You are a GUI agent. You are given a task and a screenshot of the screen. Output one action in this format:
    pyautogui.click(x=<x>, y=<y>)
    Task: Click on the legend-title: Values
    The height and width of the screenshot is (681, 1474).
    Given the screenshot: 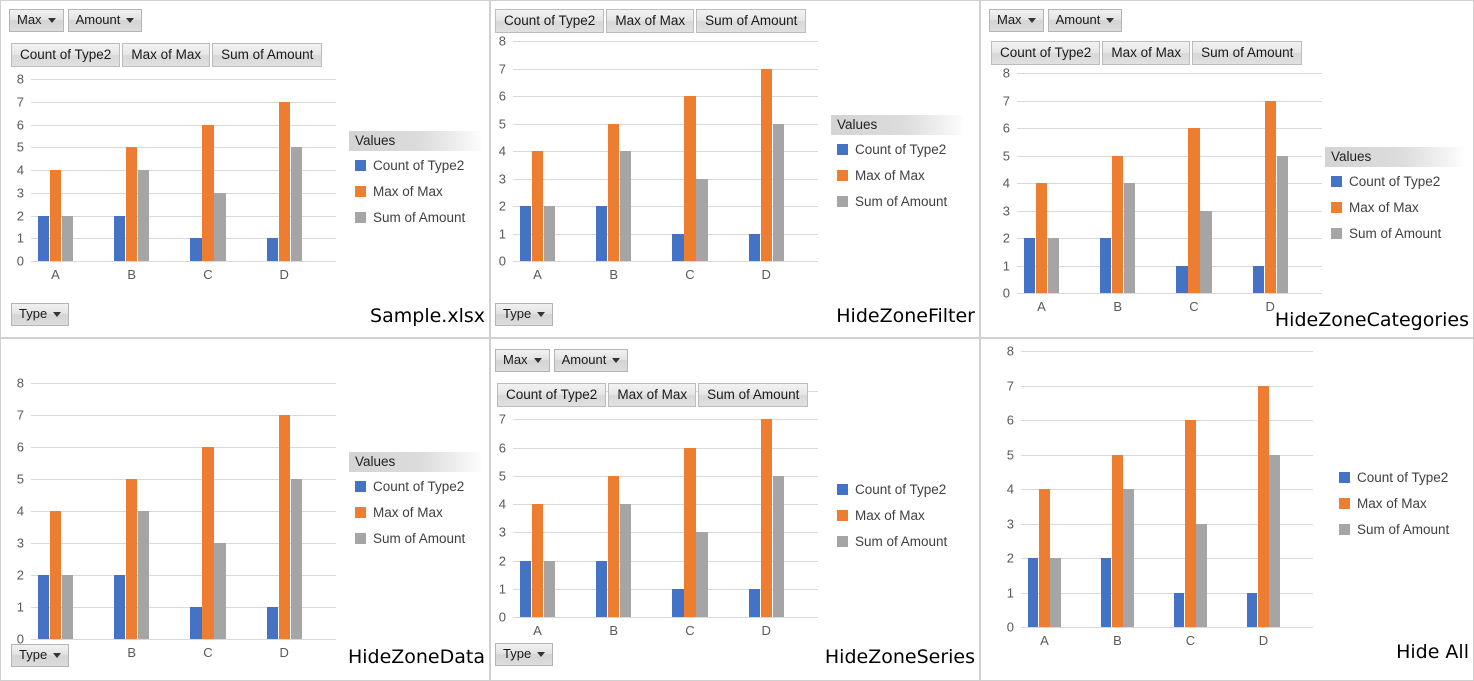 What is the action you would take?
    pyautogui.click(x=1394, y=157)
    